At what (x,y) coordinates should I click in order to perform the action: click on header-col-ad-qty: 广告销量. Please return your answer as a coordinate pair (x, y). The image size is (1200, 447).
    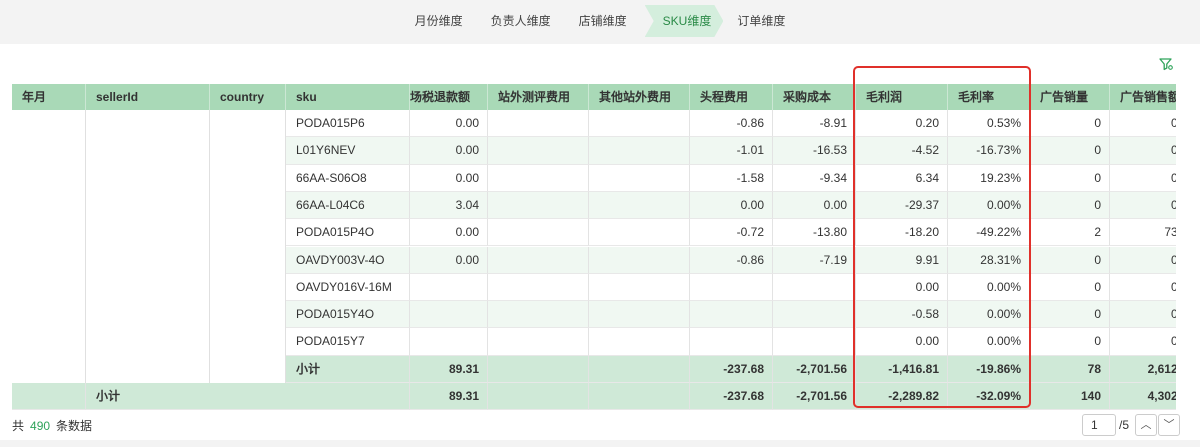
    Looking at the image, I should click on (1070, 97).